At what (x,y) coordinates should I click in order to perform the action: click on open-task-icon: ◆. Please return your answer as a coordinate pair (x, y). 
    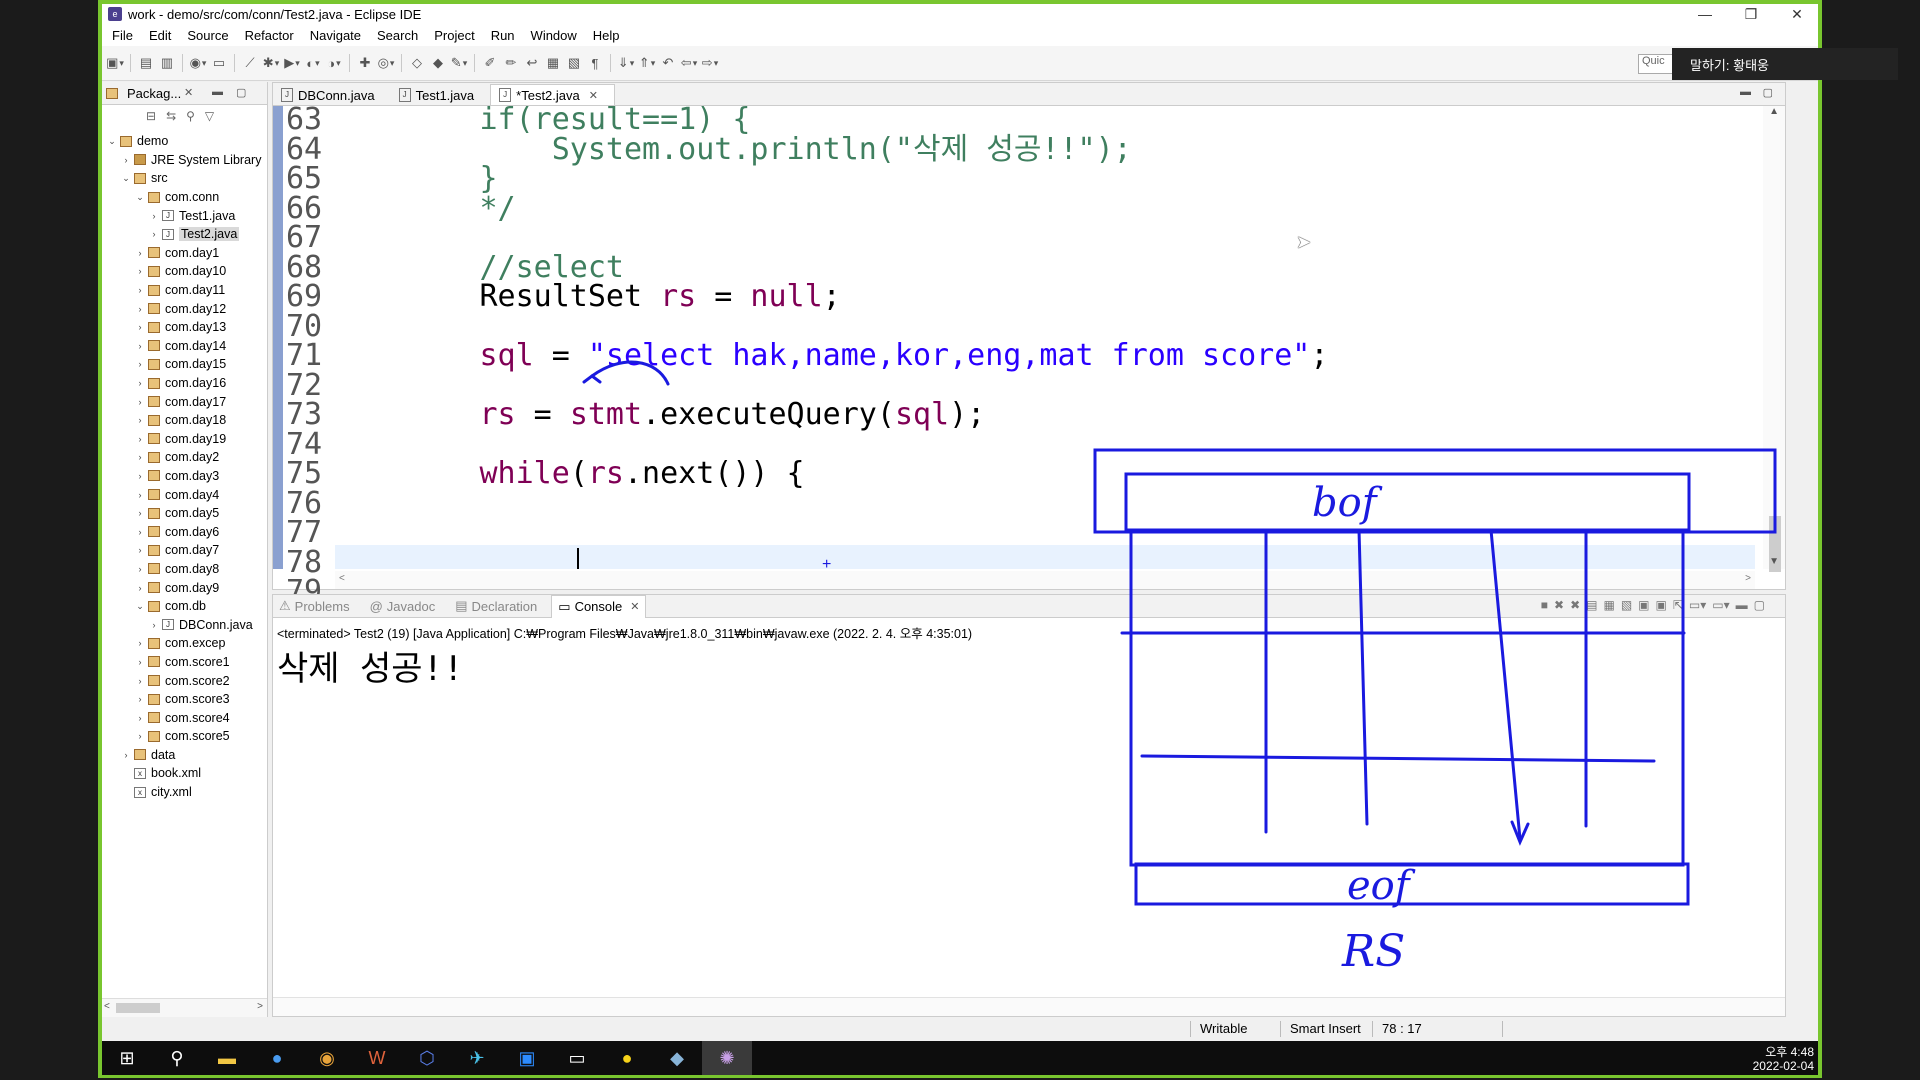
    Looking at the image, I should click on (438, 63).